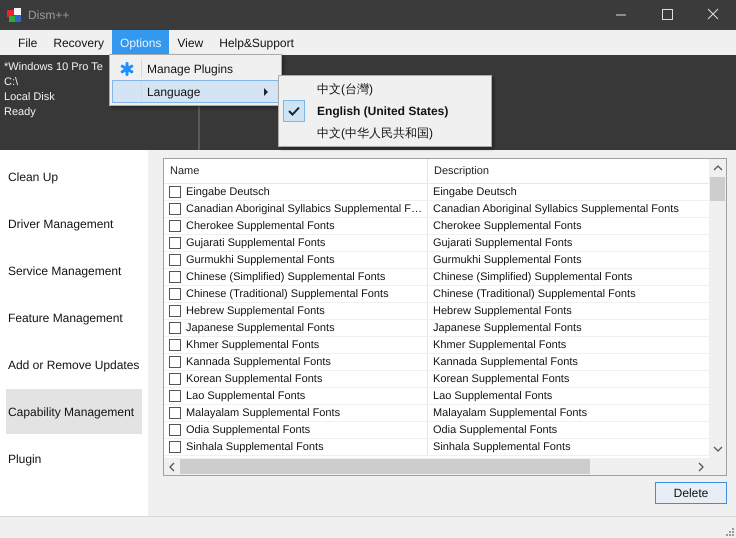 The height and width of the screenshot is (538, 736). Describe the element at coordinates (29, 97) in the screenshot. I see `info-text: Local Disk` at that location.